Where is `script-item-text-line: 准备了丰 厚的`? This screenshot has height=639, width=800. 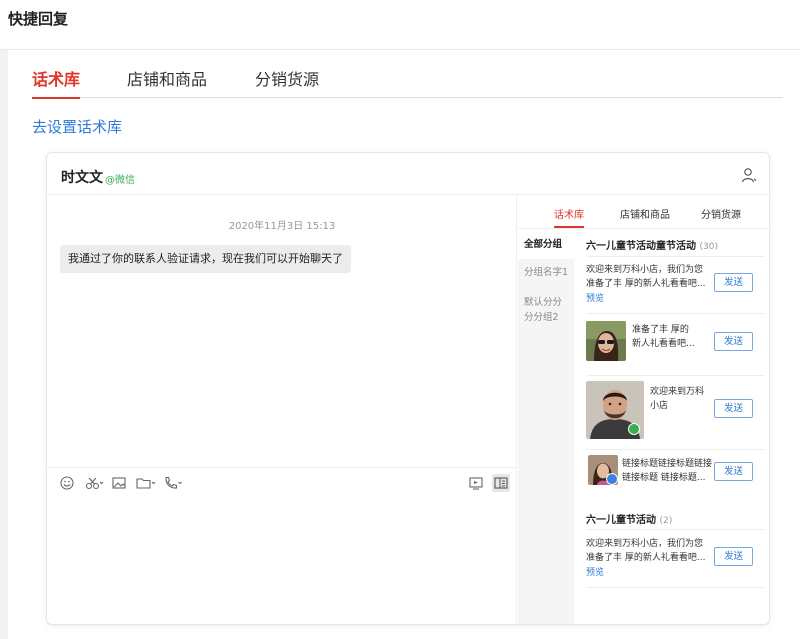
script-item-text-line: 准备了丰 厚的 is located at coordinates (660, 330).